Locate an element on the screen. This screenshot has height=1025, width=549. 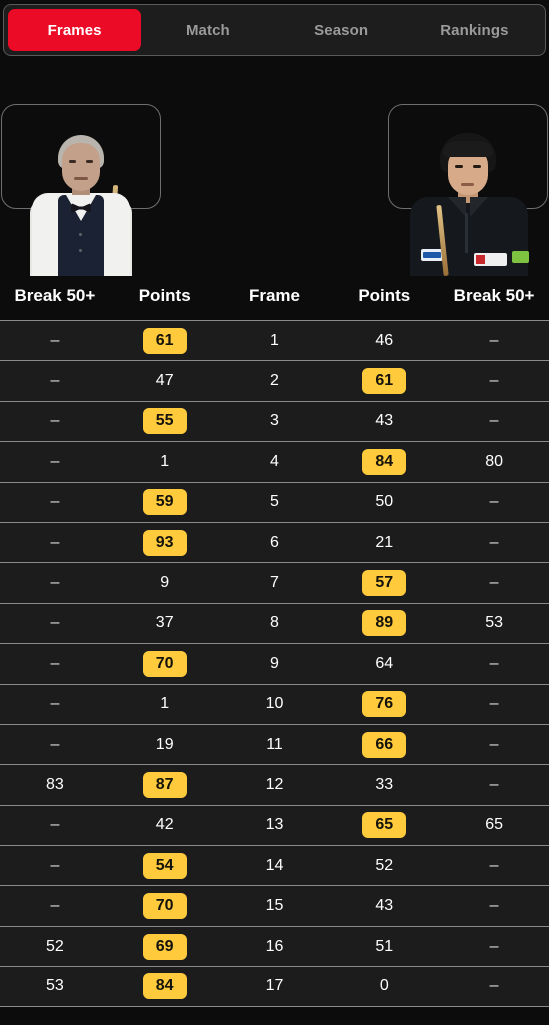
table-row: 83 87 12 33 – is located at coordinates (274, 784).